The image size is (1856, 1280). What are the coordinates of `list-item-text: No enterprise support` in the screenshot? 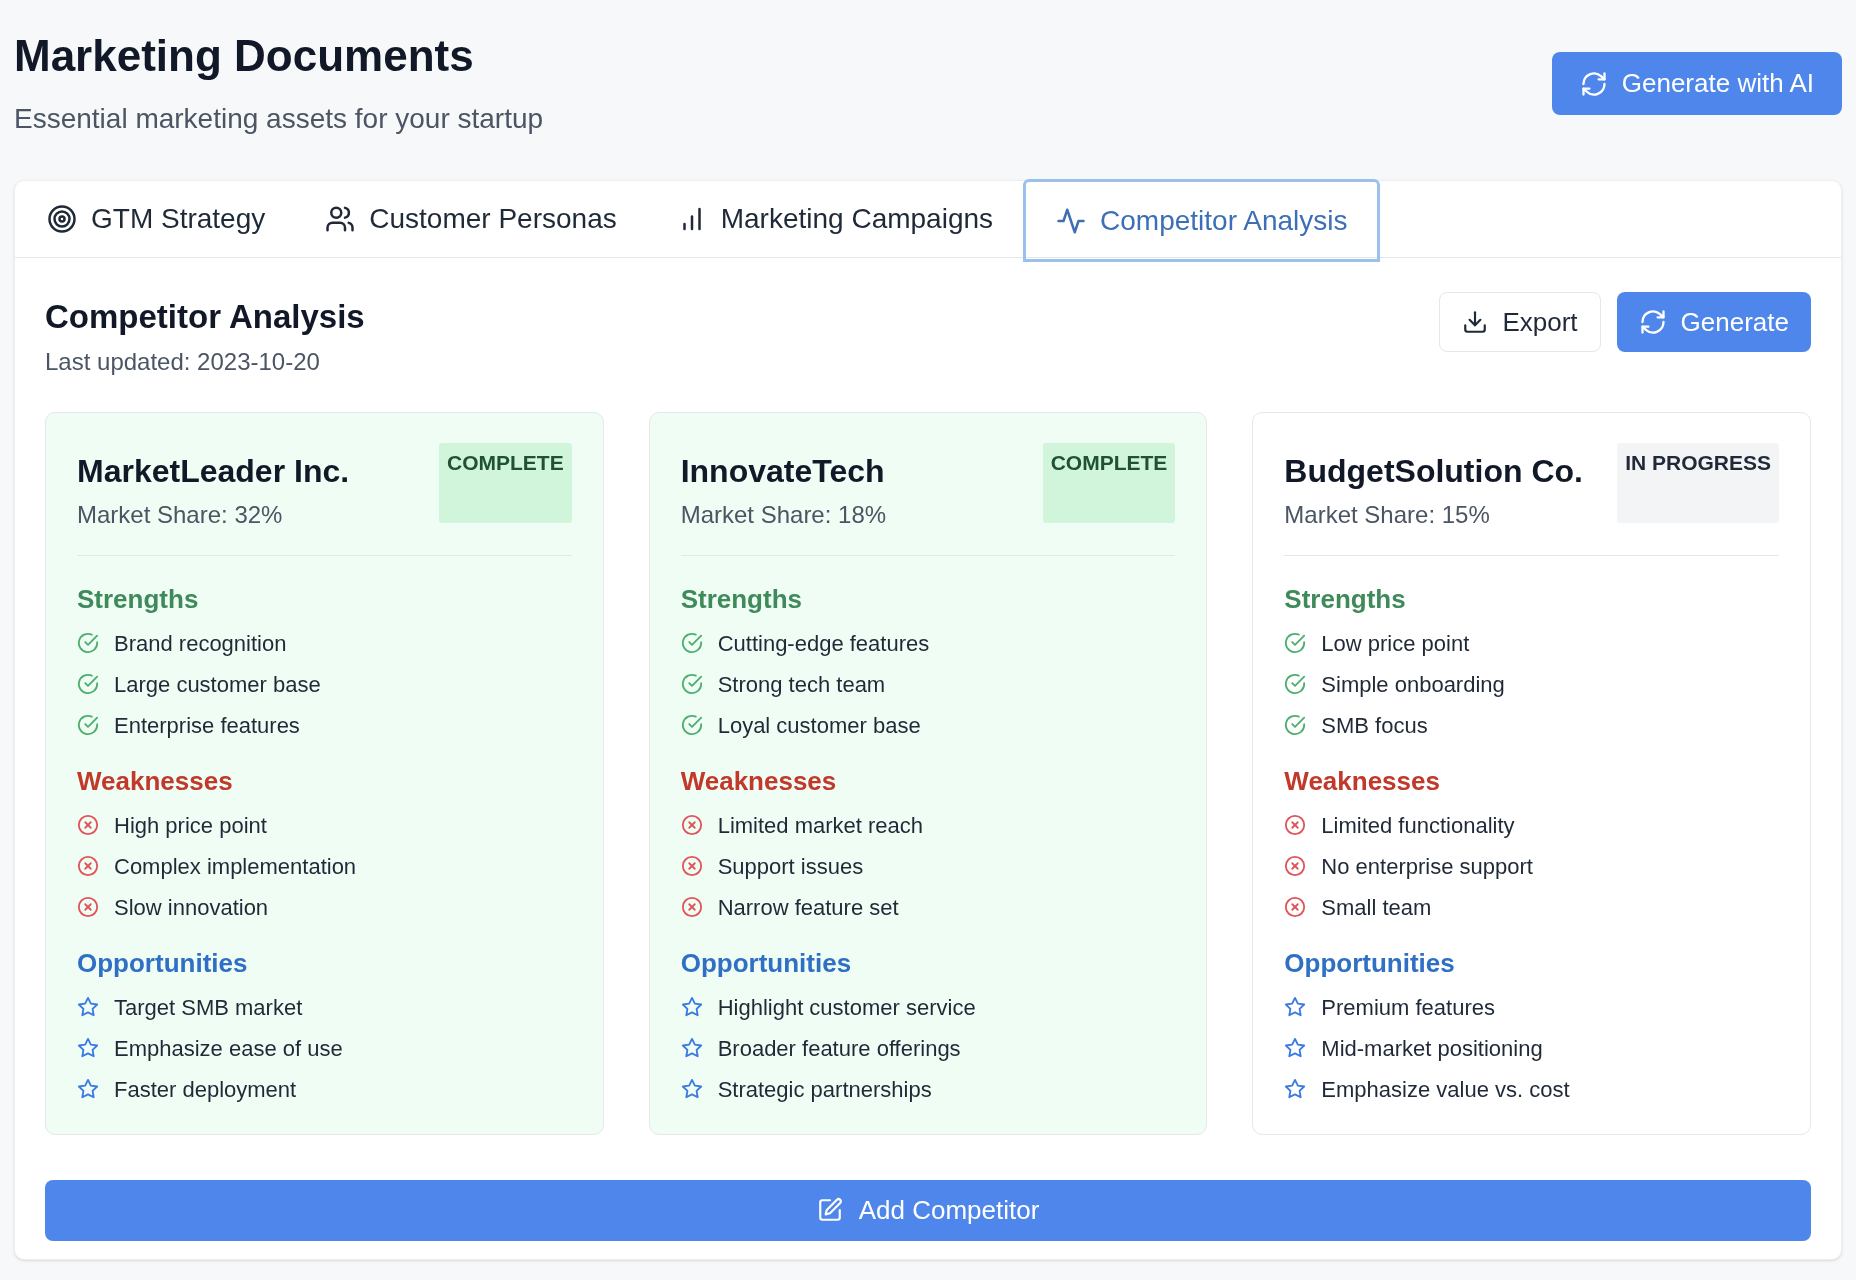 It's located at (1427, 866).